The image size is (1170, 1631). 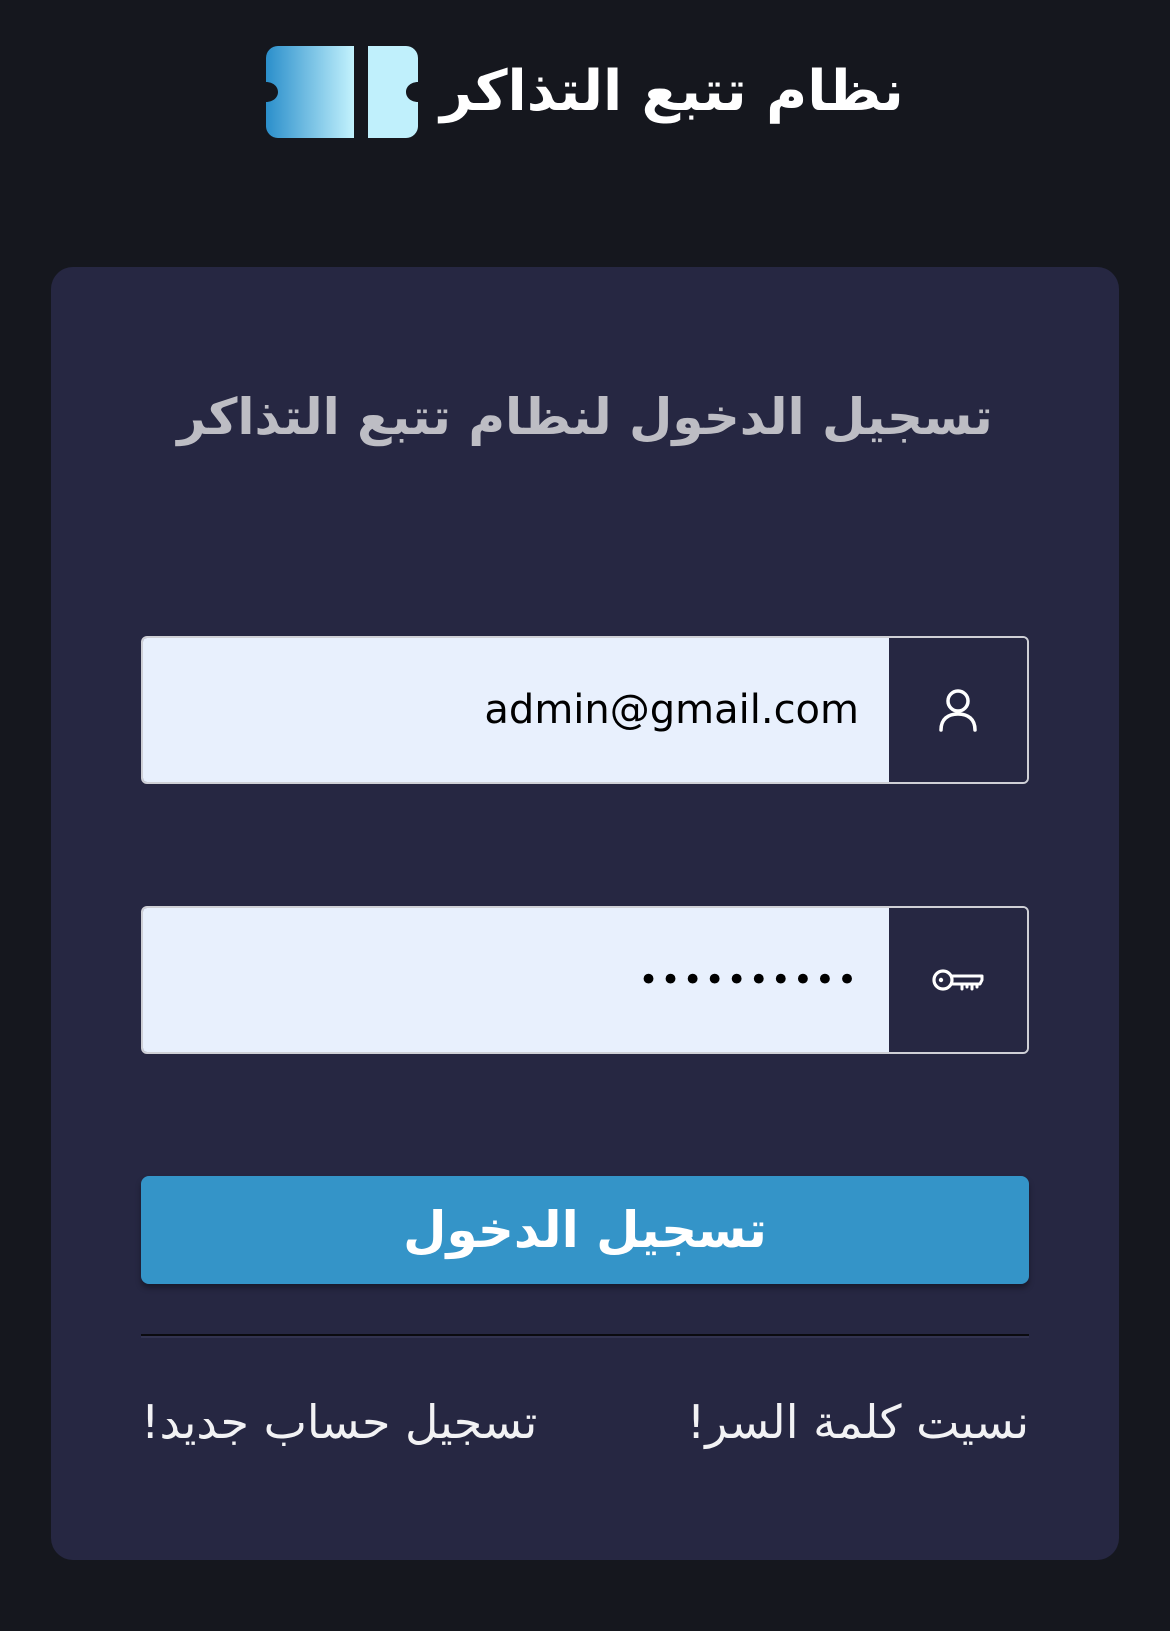 I want to click on email-field-group, so click(x=585, y=710).